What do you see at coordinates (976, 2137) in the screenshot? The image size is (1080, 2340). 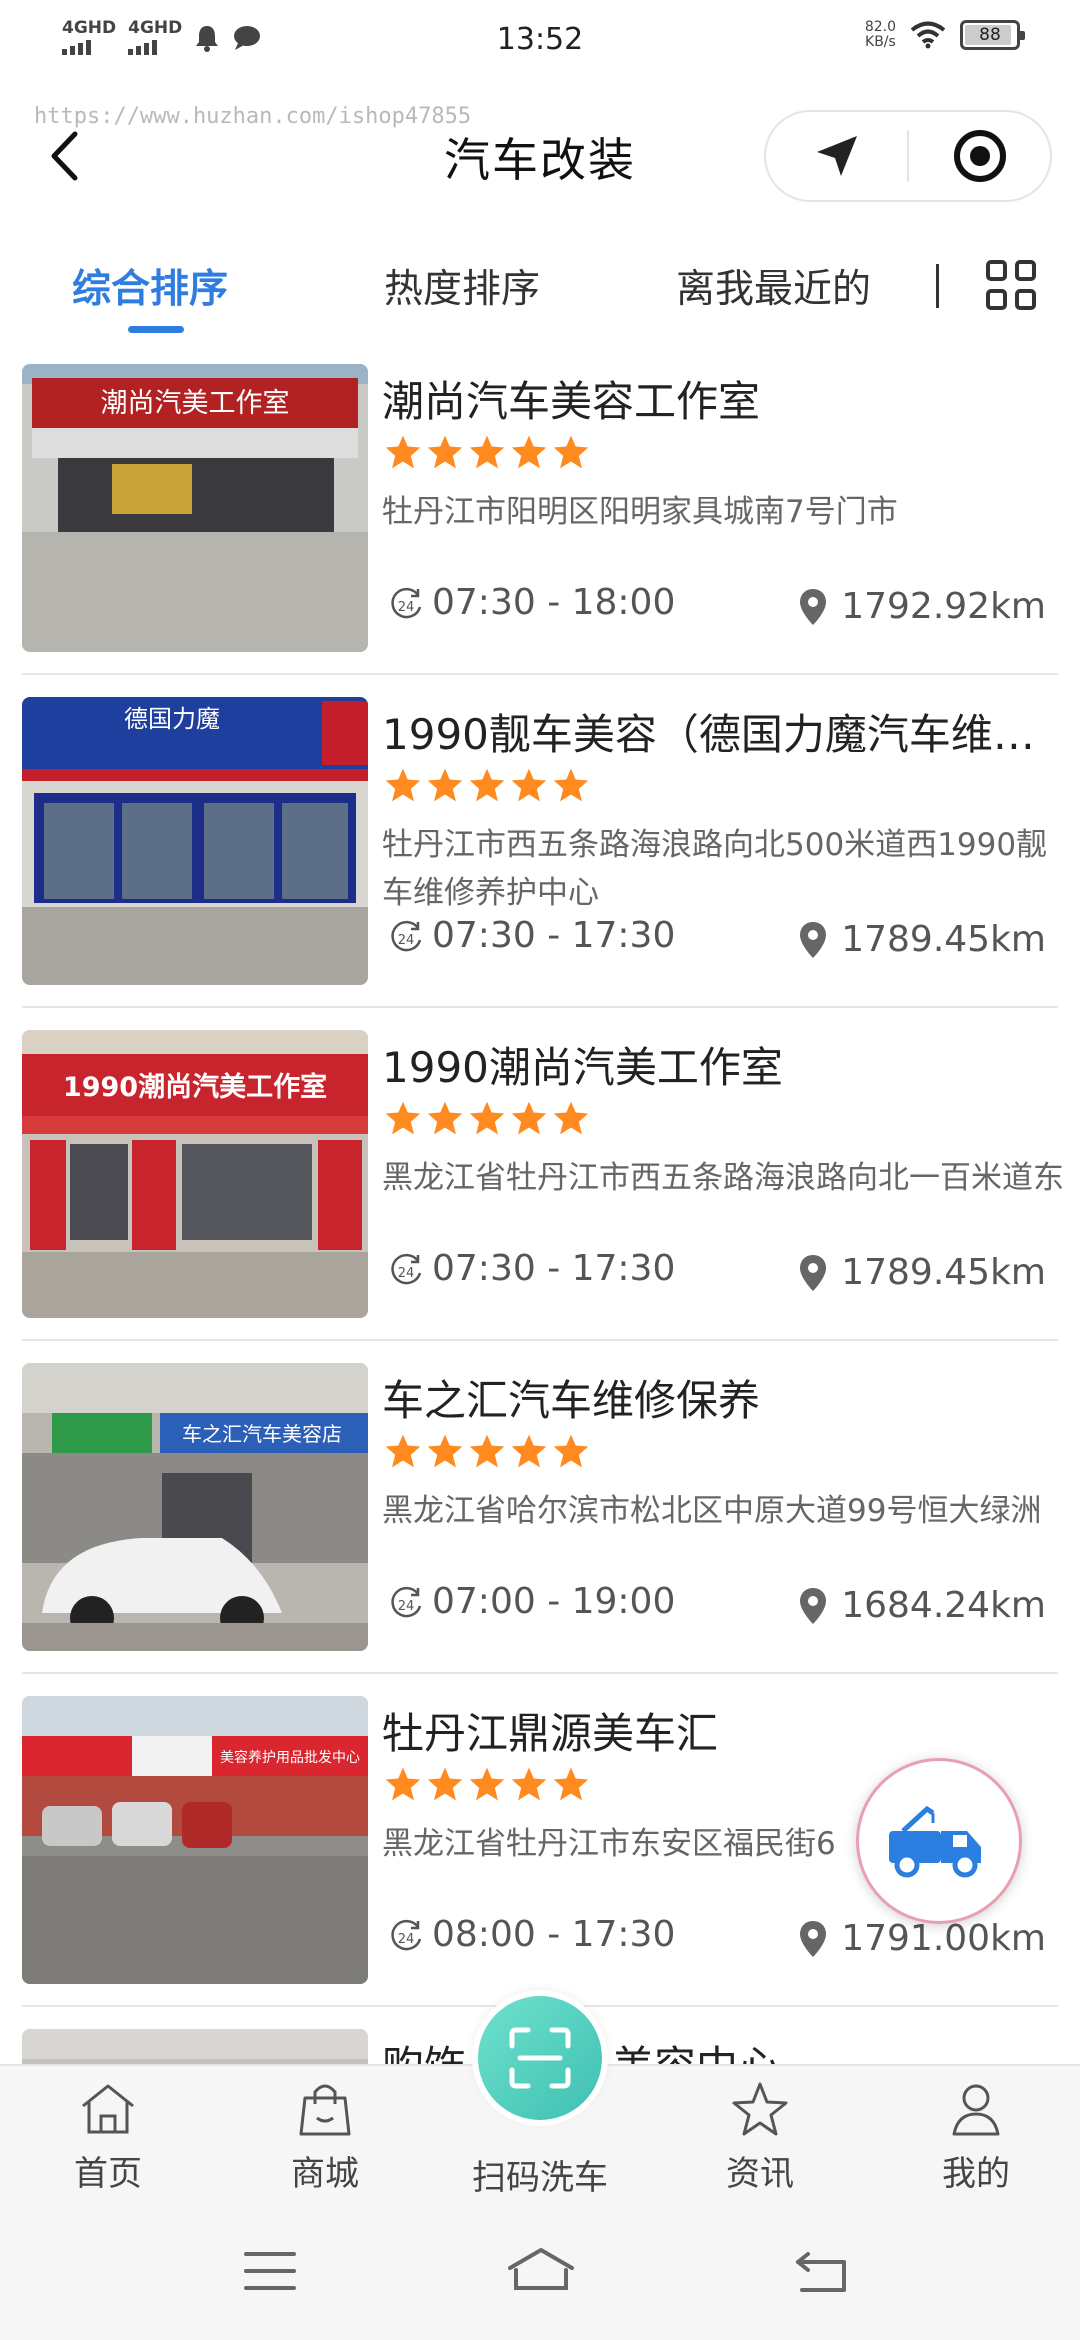 I see `tab-mine: 我的` at bounding box center [976, 2137].